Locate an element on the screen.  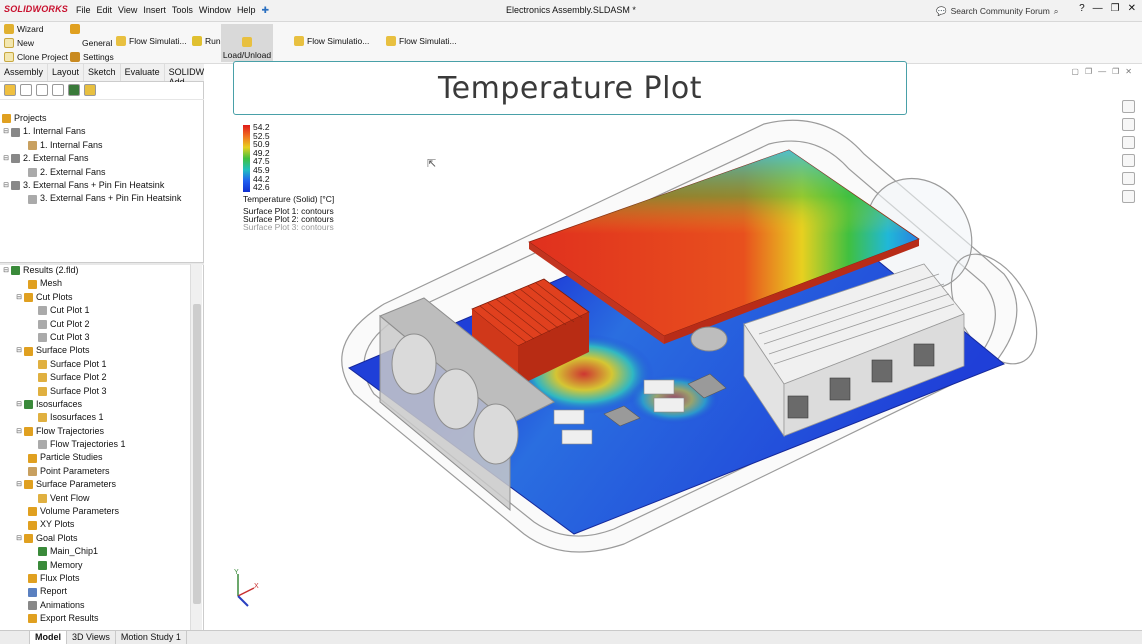
tree-item-cut-plots: ⊟Cut Plots is located at coordinates (64, 297).